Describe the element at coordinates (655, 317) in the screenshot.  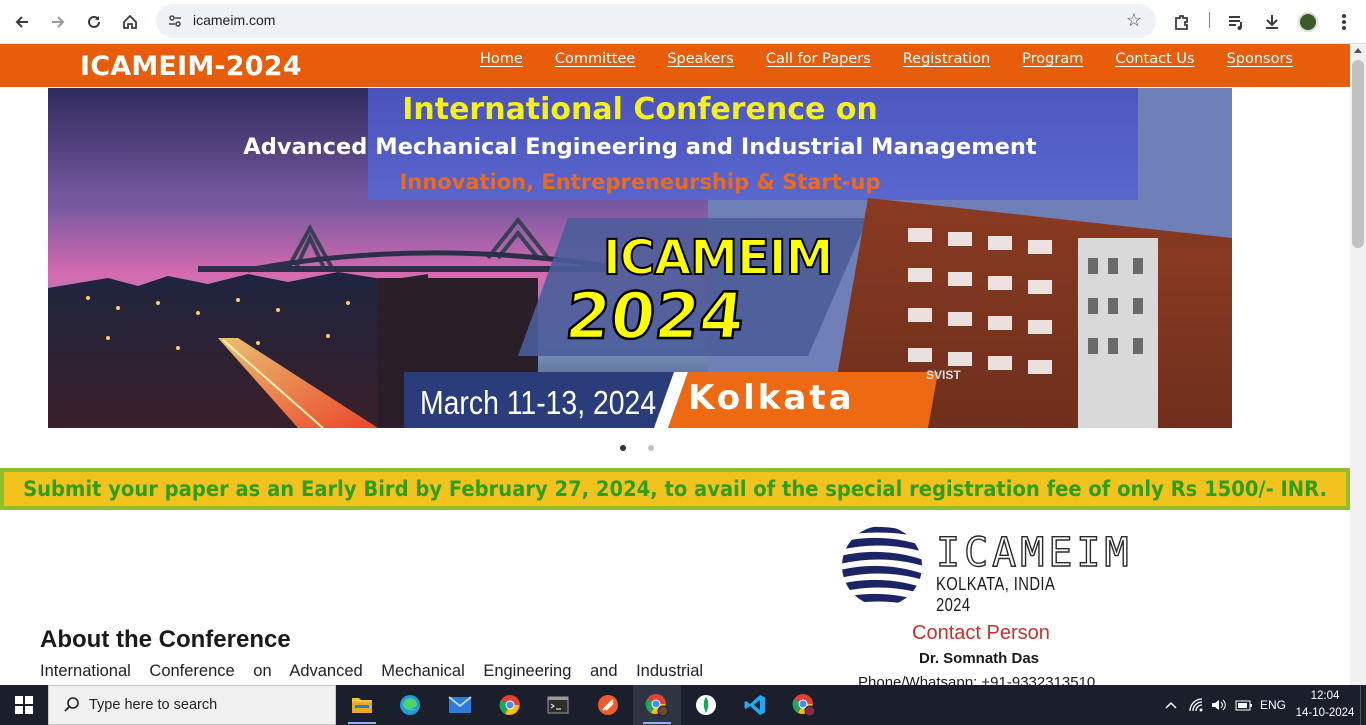
I see `banner-year: 2024` at that location.